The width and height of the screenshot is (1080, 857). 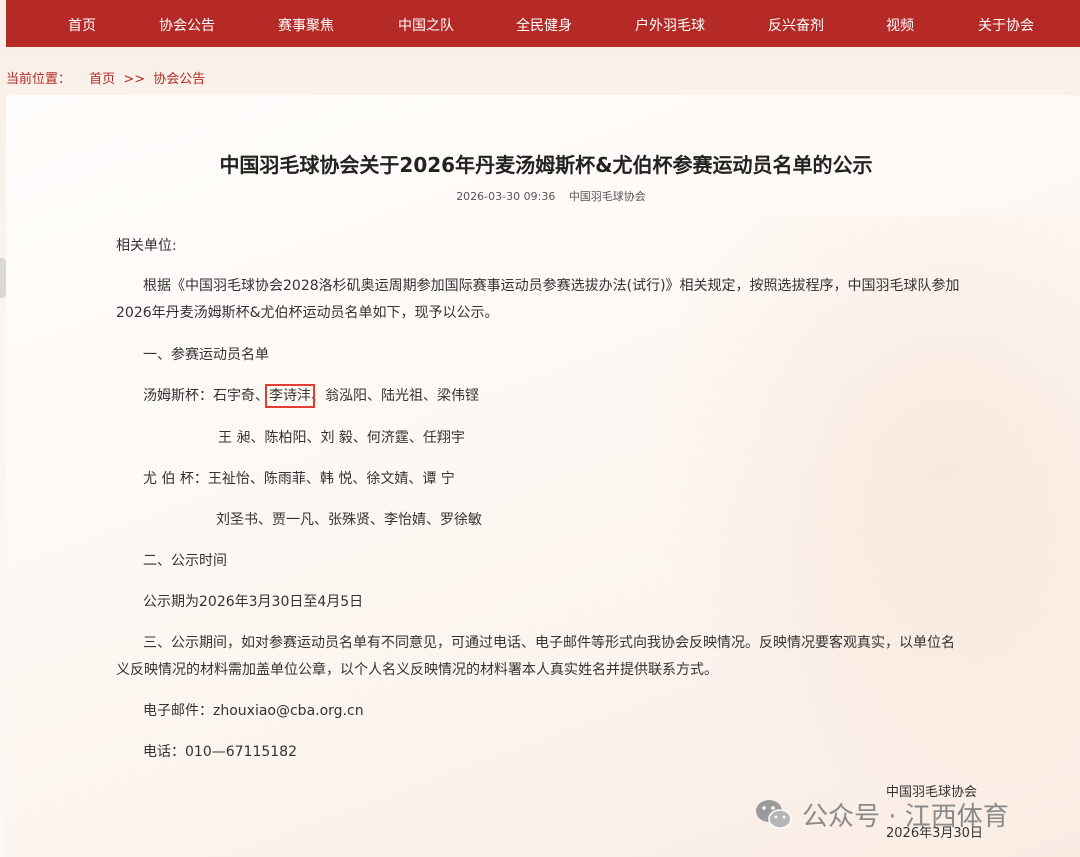 I want to click on nav-item-announcements: 协会公告, so click(x=187, y=25).